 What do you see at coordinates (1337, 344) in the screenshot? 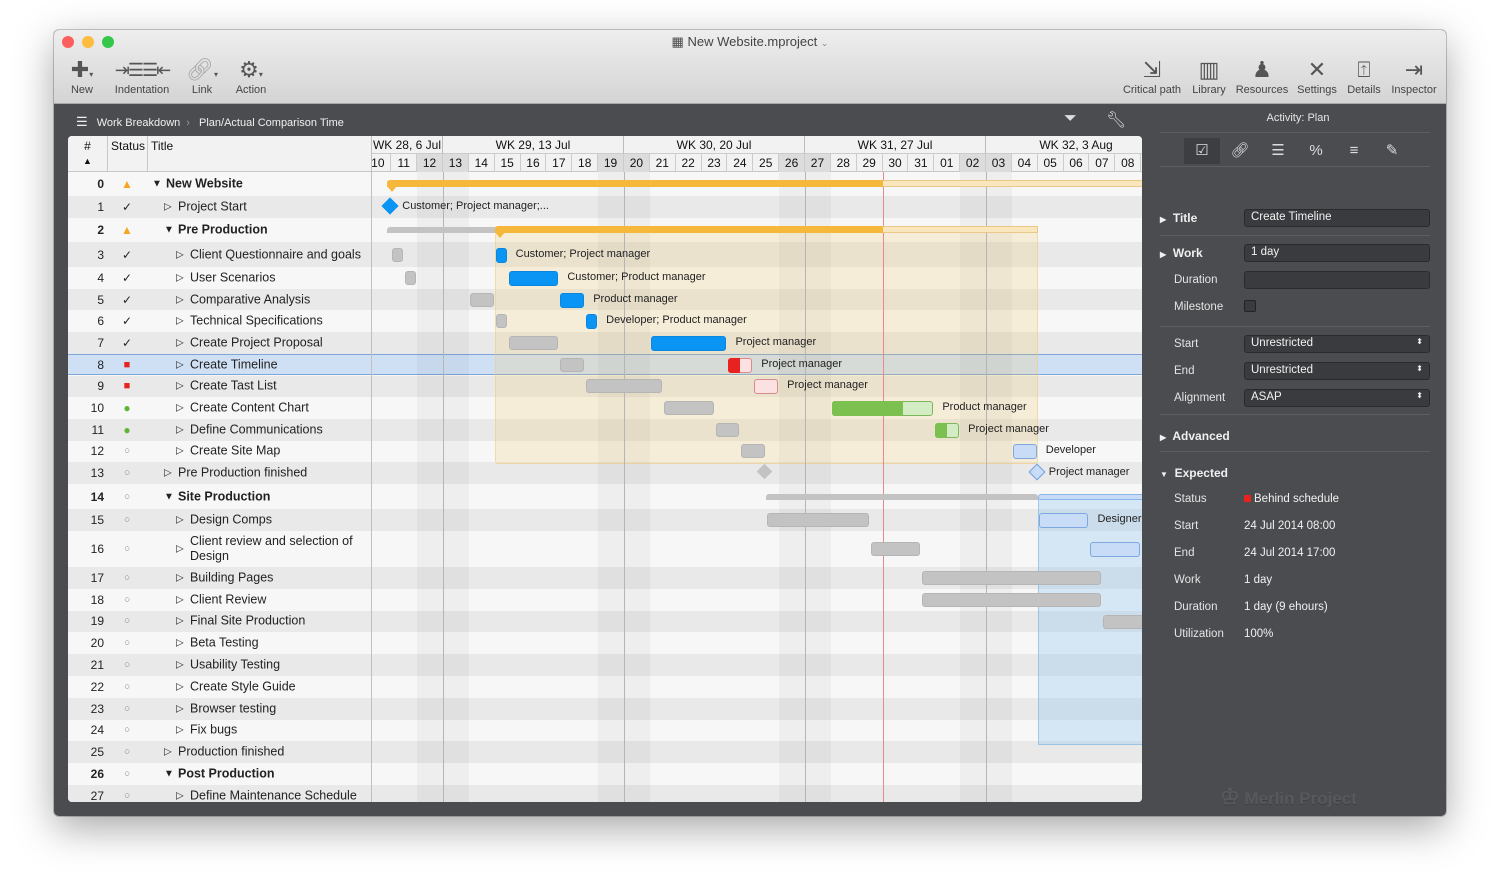
I see `start-constraint-select: Unrestricted ⬍` at bounding box center [1337, 344].